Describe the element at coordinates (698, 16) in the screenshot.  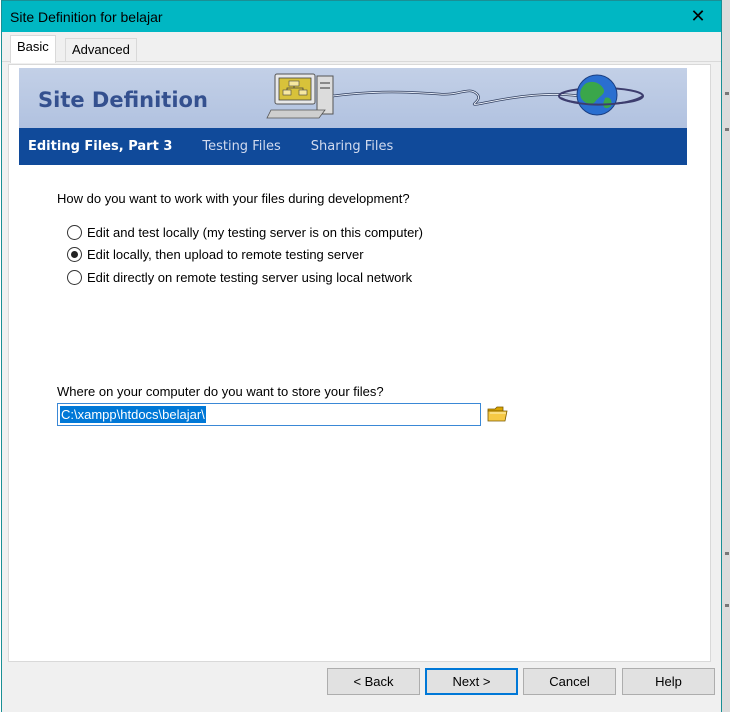
I see `close-icon: ✕` at that location.